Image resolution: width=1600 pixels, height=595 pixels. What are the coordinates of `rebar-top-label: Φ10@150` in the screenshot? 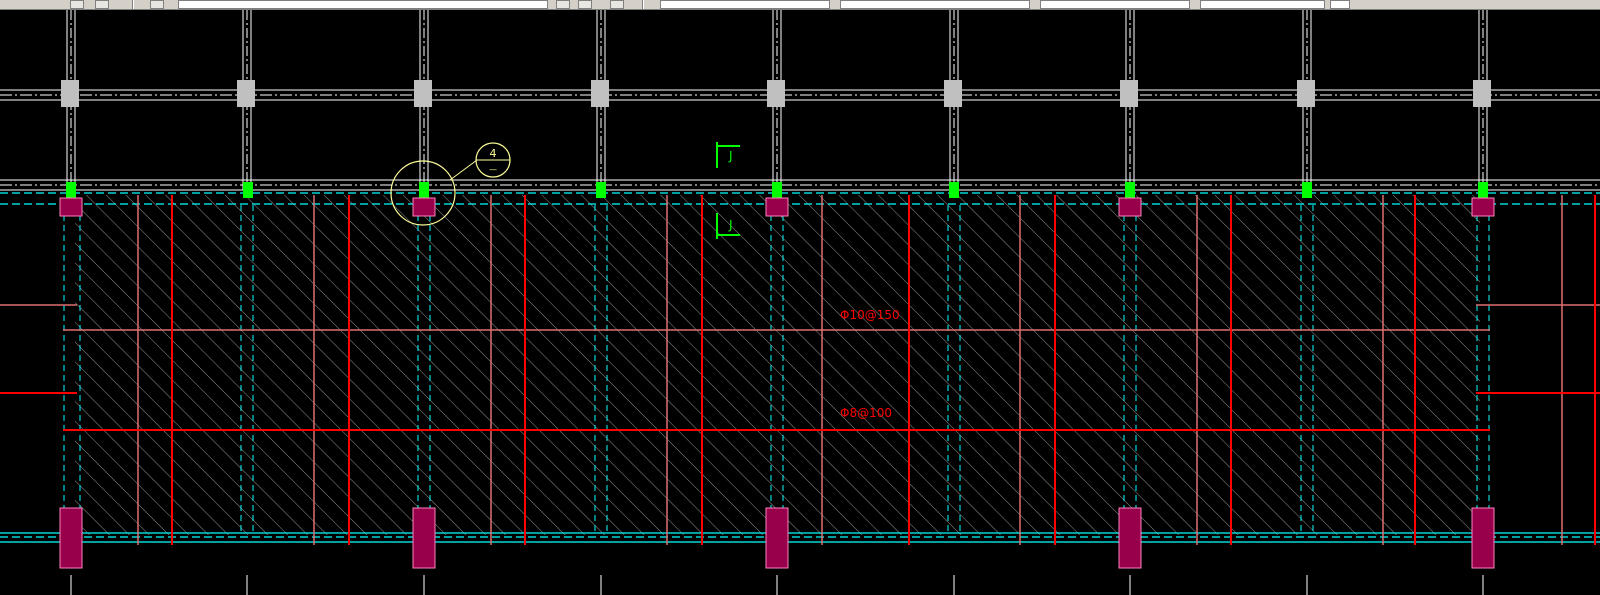 It's located at (870, 315).